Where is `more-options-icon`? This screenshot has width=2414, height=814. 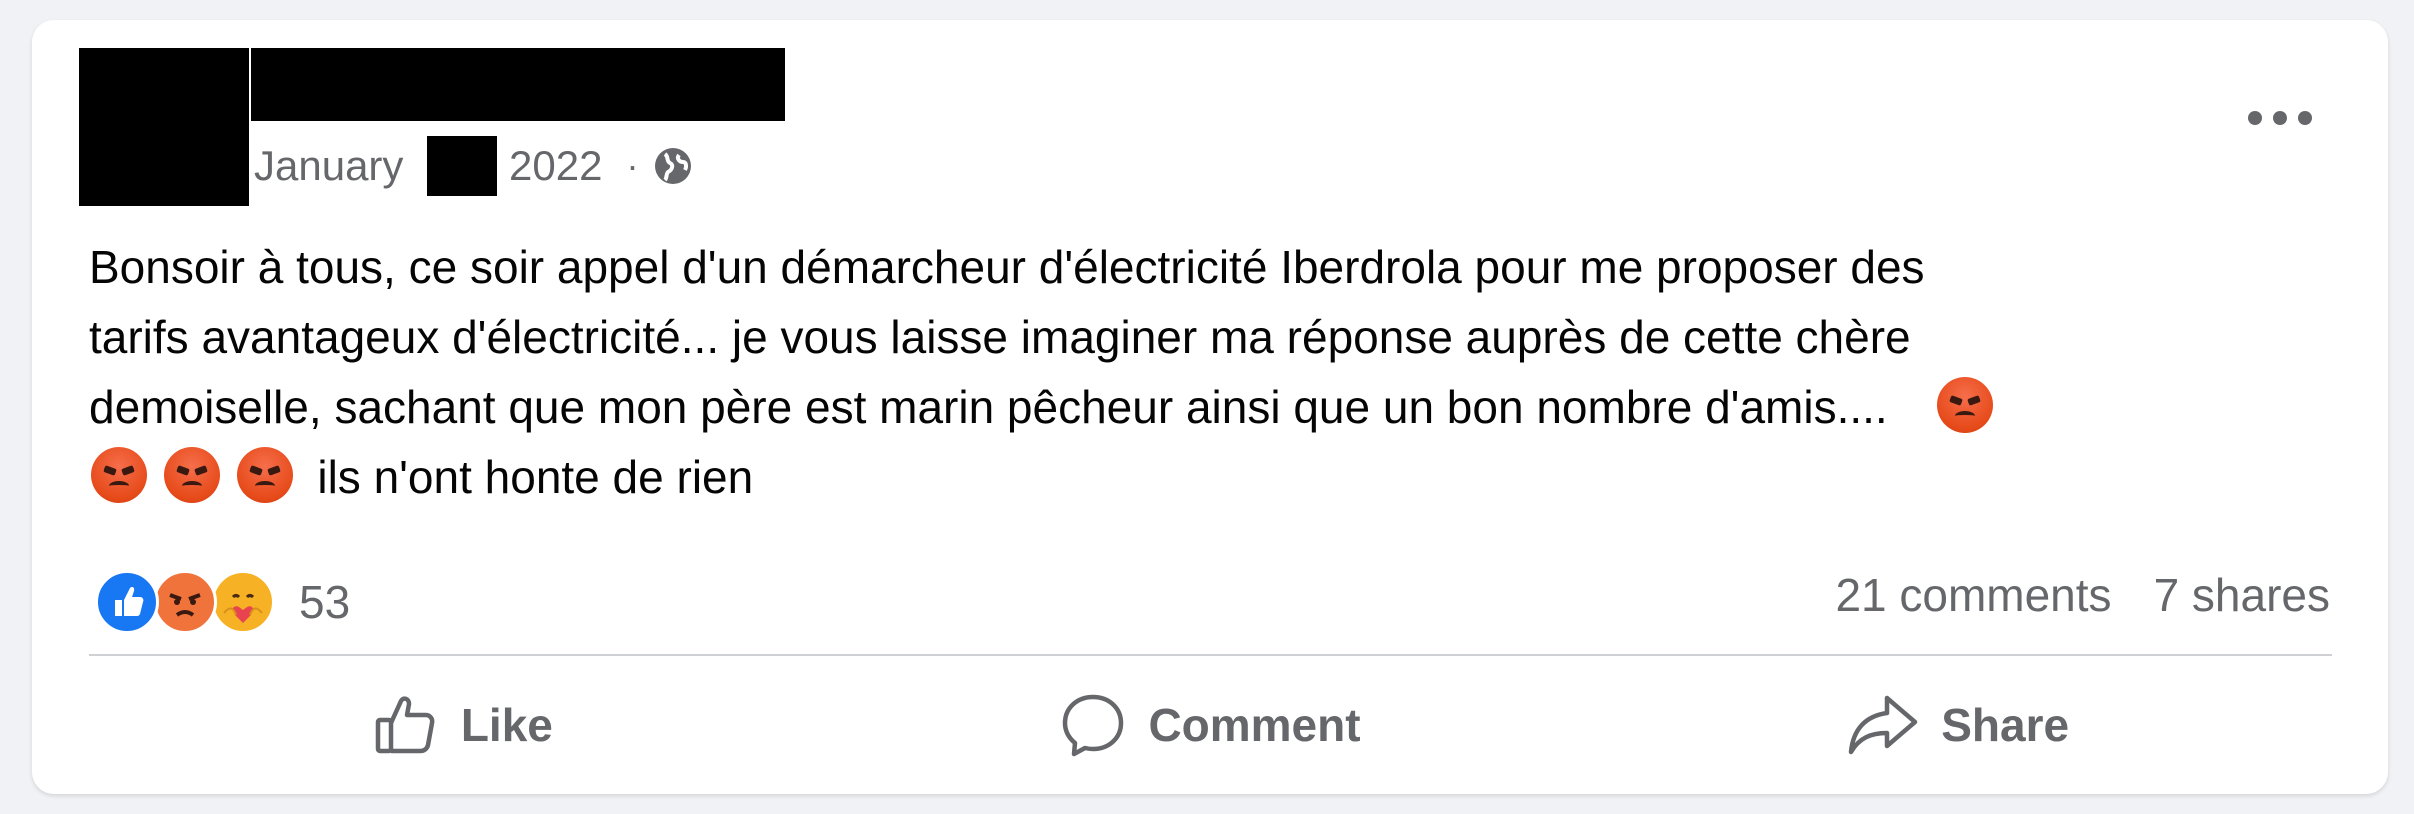
more-options-icon is located at coordinates (2280, 118).